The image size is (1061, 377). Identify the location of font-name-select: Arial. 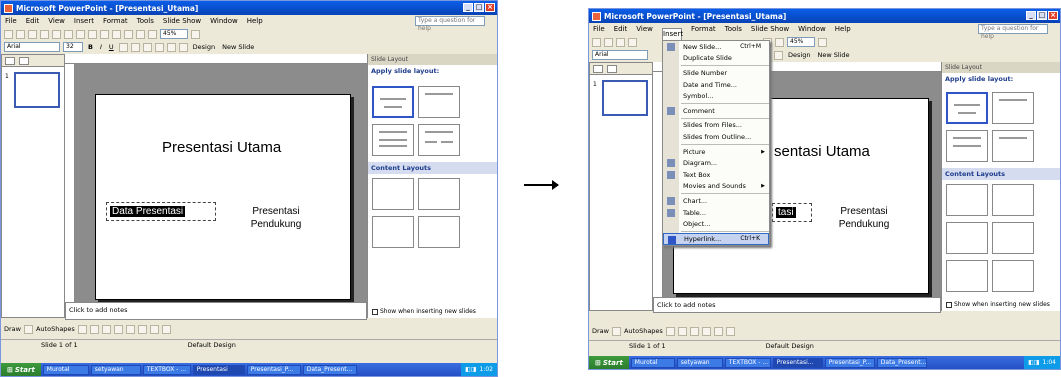
(32, 47).